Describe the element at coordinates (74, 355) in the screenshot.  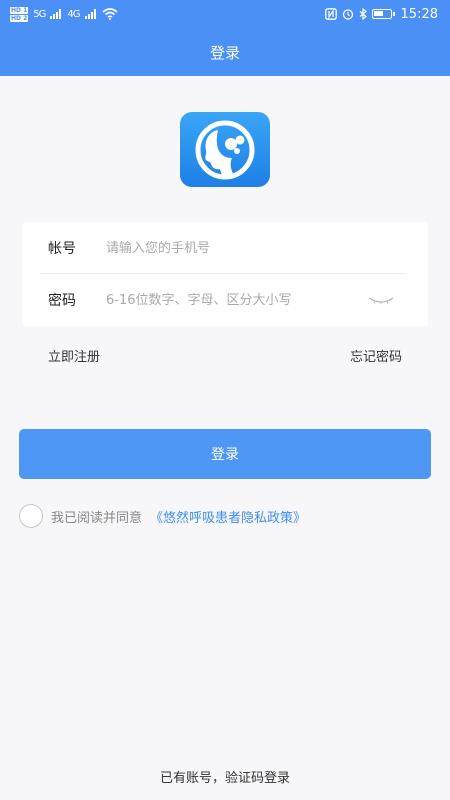
I see `register-link: 立即注册` at that location.